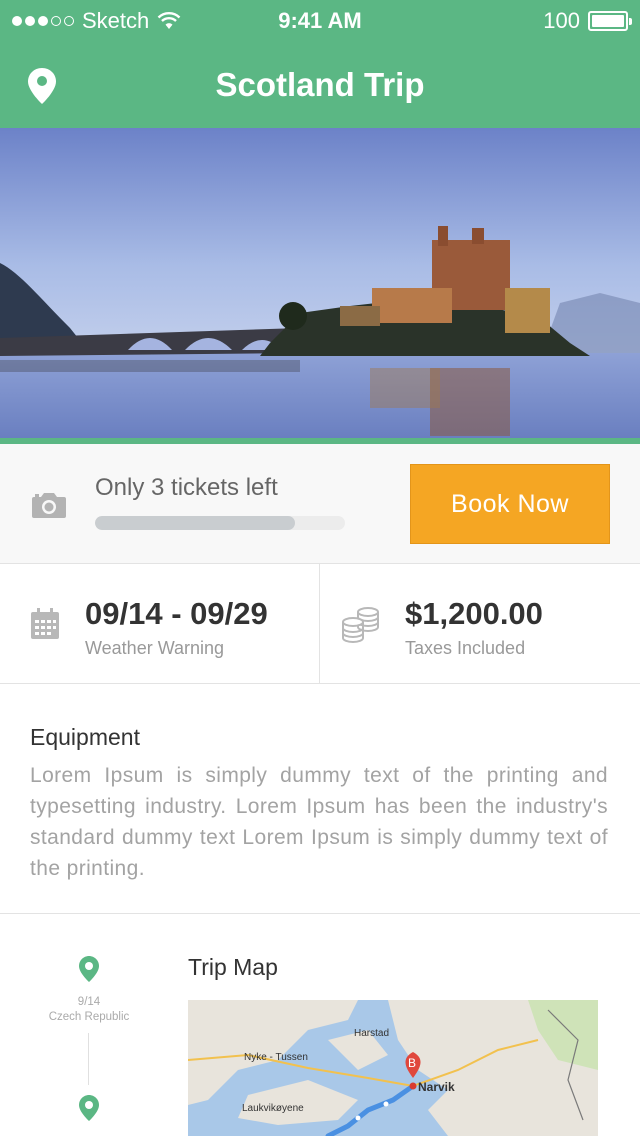  What do you see at coordinates (273, 1108) in the screenshot?
I see `map-label-laukvikoyene: Laukvikøyene` at bounding box center [273, 1108].